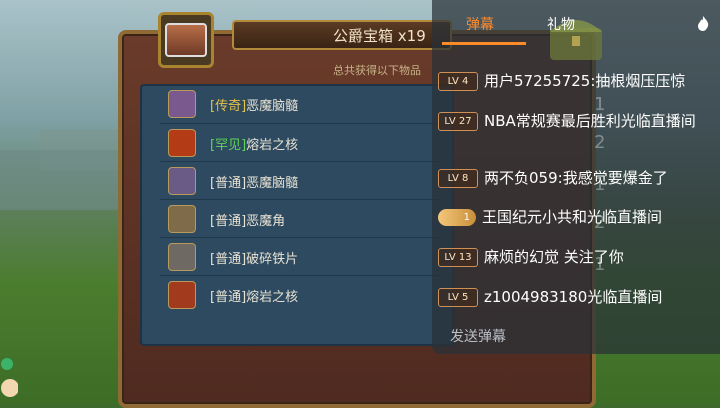 The image size is (720, 408). Describe the element at coordinates (638, 81) in the screenshot. I see `chat-text: :抽根烟压压惊` at that location.